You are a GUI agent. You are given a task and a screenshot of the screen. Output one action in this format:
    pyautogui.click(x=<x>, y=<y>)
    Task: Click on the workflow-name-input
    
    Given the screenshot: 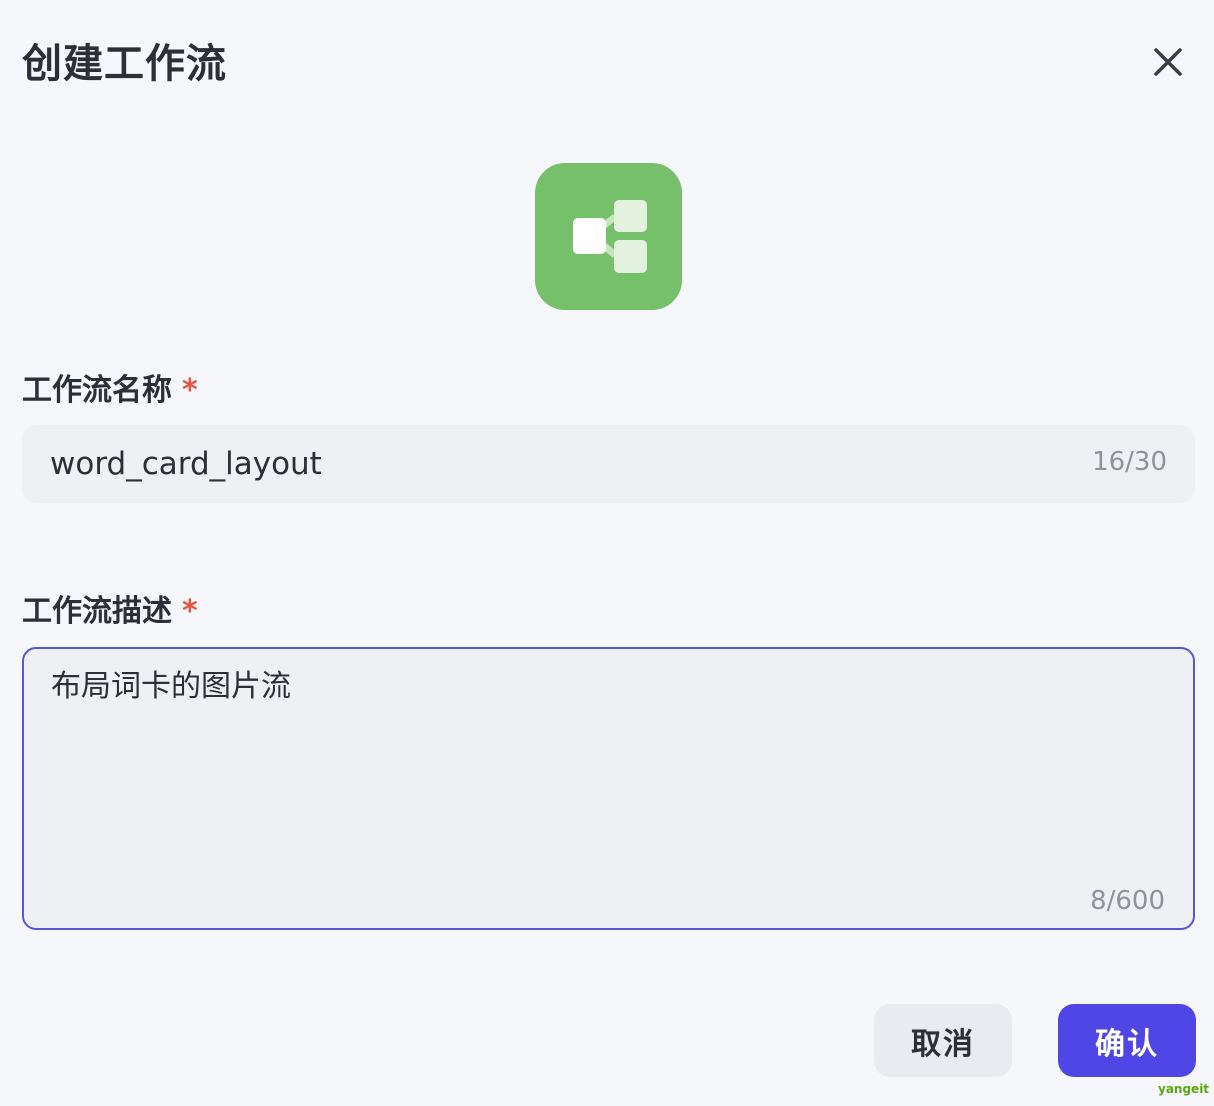 What is the action you would take?
    pyautogui.click(x=550, y=464)
    